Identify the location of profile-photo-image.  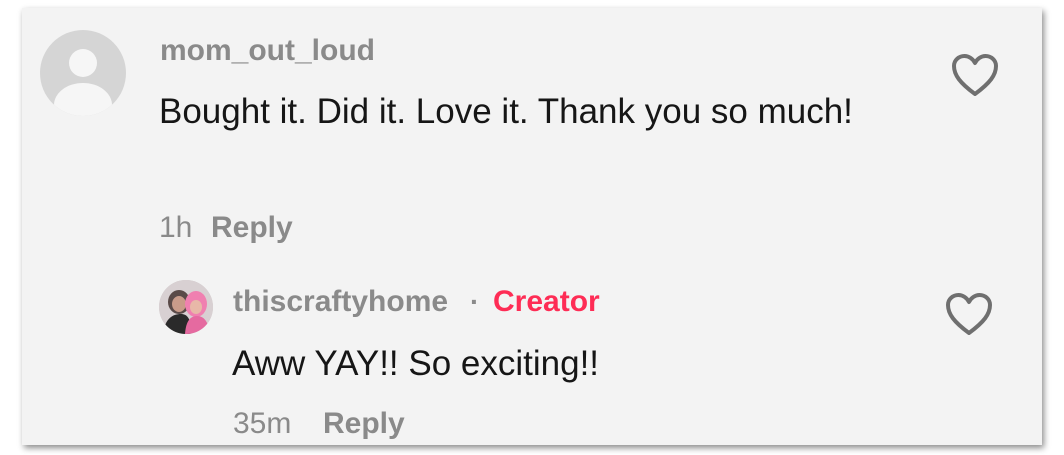
(186, 307).